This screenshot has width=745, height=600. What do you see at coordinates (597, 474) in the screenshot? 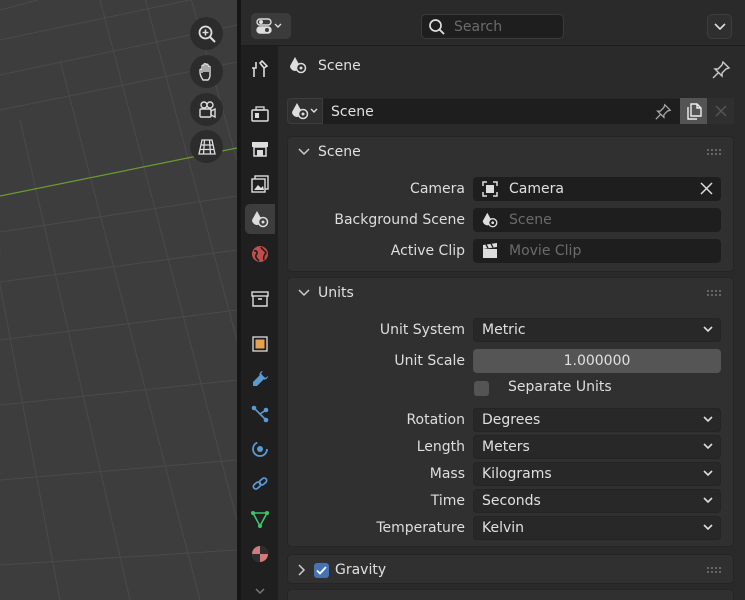
I see `mass-dropdown: Kilograms` at bounding box center [597, 474].